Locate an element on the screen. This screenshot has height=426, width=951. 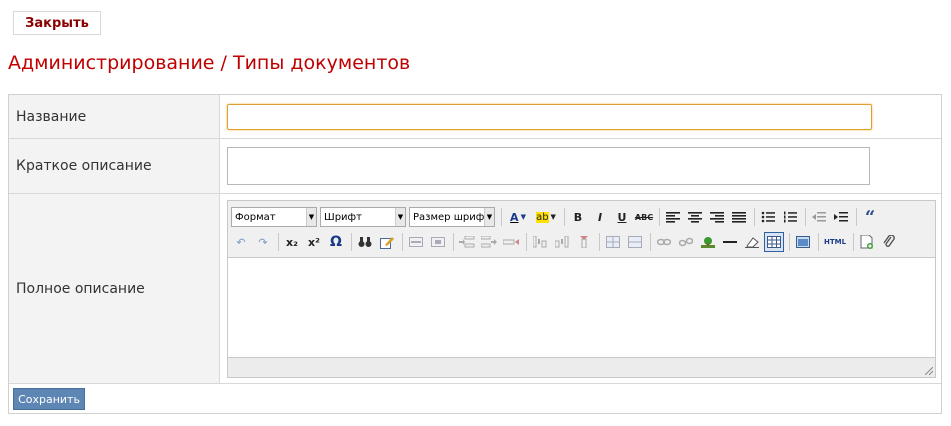
outdent-icon is located at coordinates (819, 217).